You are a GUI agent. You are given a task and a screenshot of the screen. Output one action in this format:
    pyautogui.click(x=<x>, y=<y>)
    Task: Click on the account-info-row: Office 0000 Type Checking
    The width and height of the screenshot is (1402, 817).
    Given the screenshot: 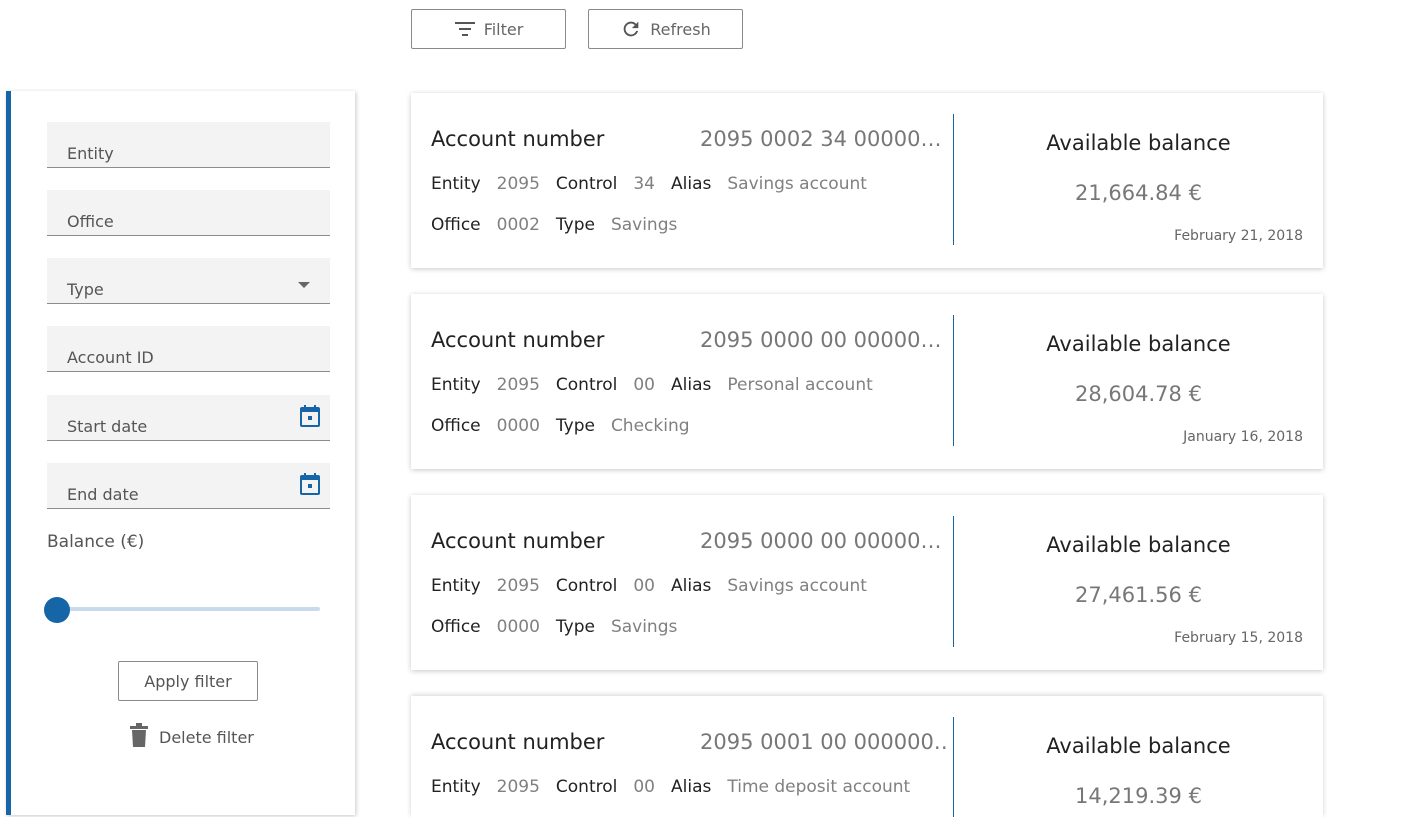 What is the action you would take?
    pyautogui.click(x=568, y=426)
    